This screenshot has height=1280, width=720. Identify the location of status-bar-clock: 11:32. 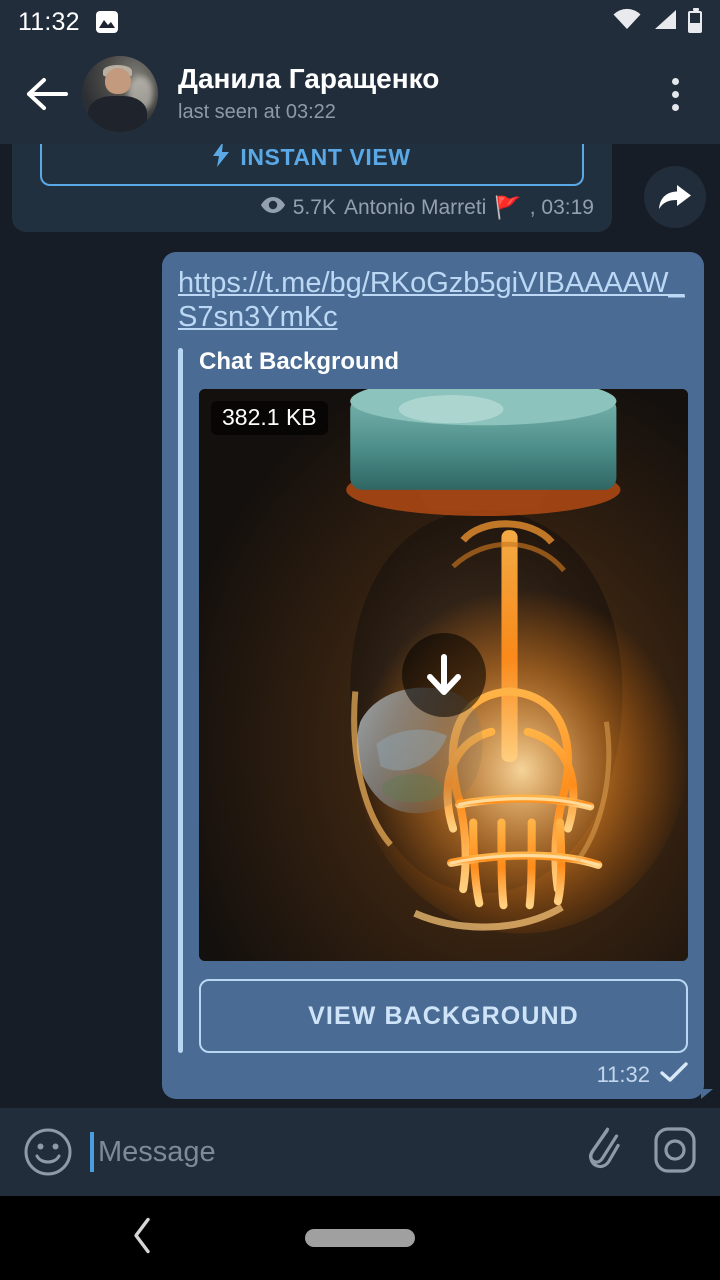
(49, 21).